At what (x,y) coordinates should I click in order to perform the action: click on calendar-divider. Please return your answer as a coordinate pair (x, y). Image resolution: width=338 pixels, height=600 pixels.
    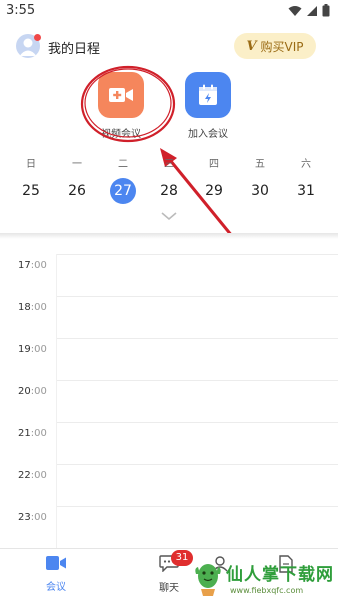
    Looking at the image, I should click on (169, 236).